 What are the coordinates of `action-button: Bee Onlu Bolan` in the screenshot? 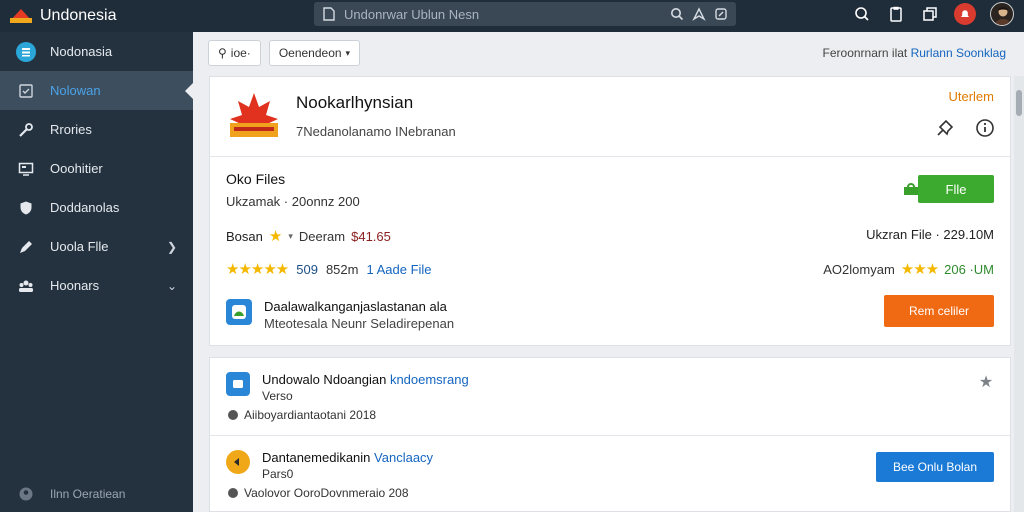 It's located at (935, 467).